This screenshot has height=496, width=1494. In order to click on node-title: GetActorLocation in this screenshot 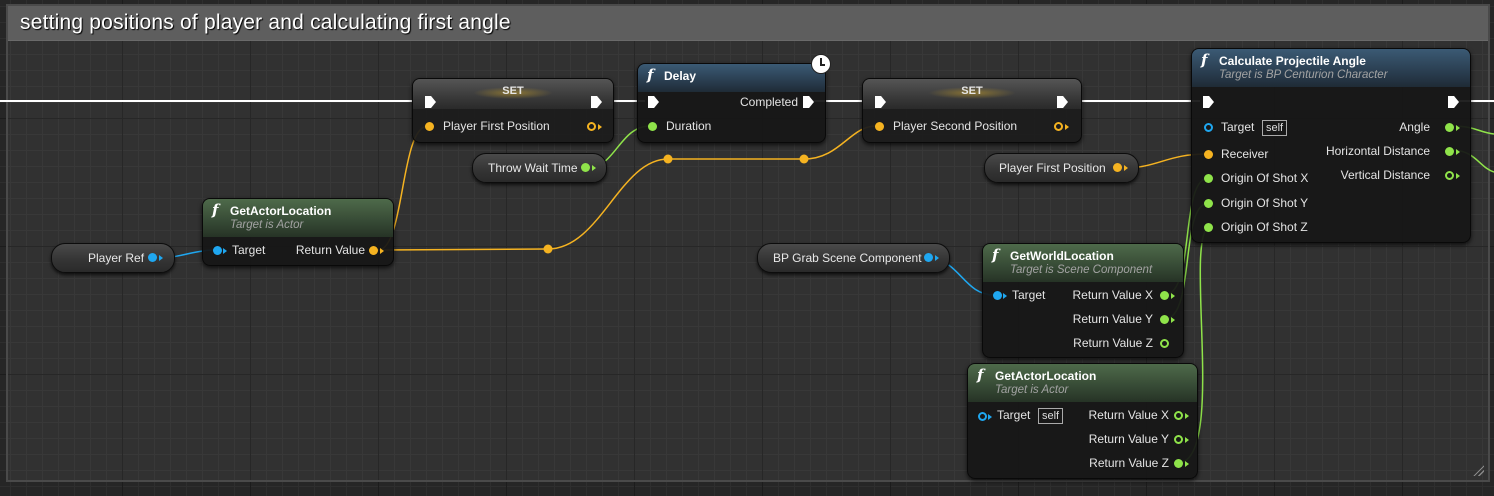, I will do `click(281, 211)`.